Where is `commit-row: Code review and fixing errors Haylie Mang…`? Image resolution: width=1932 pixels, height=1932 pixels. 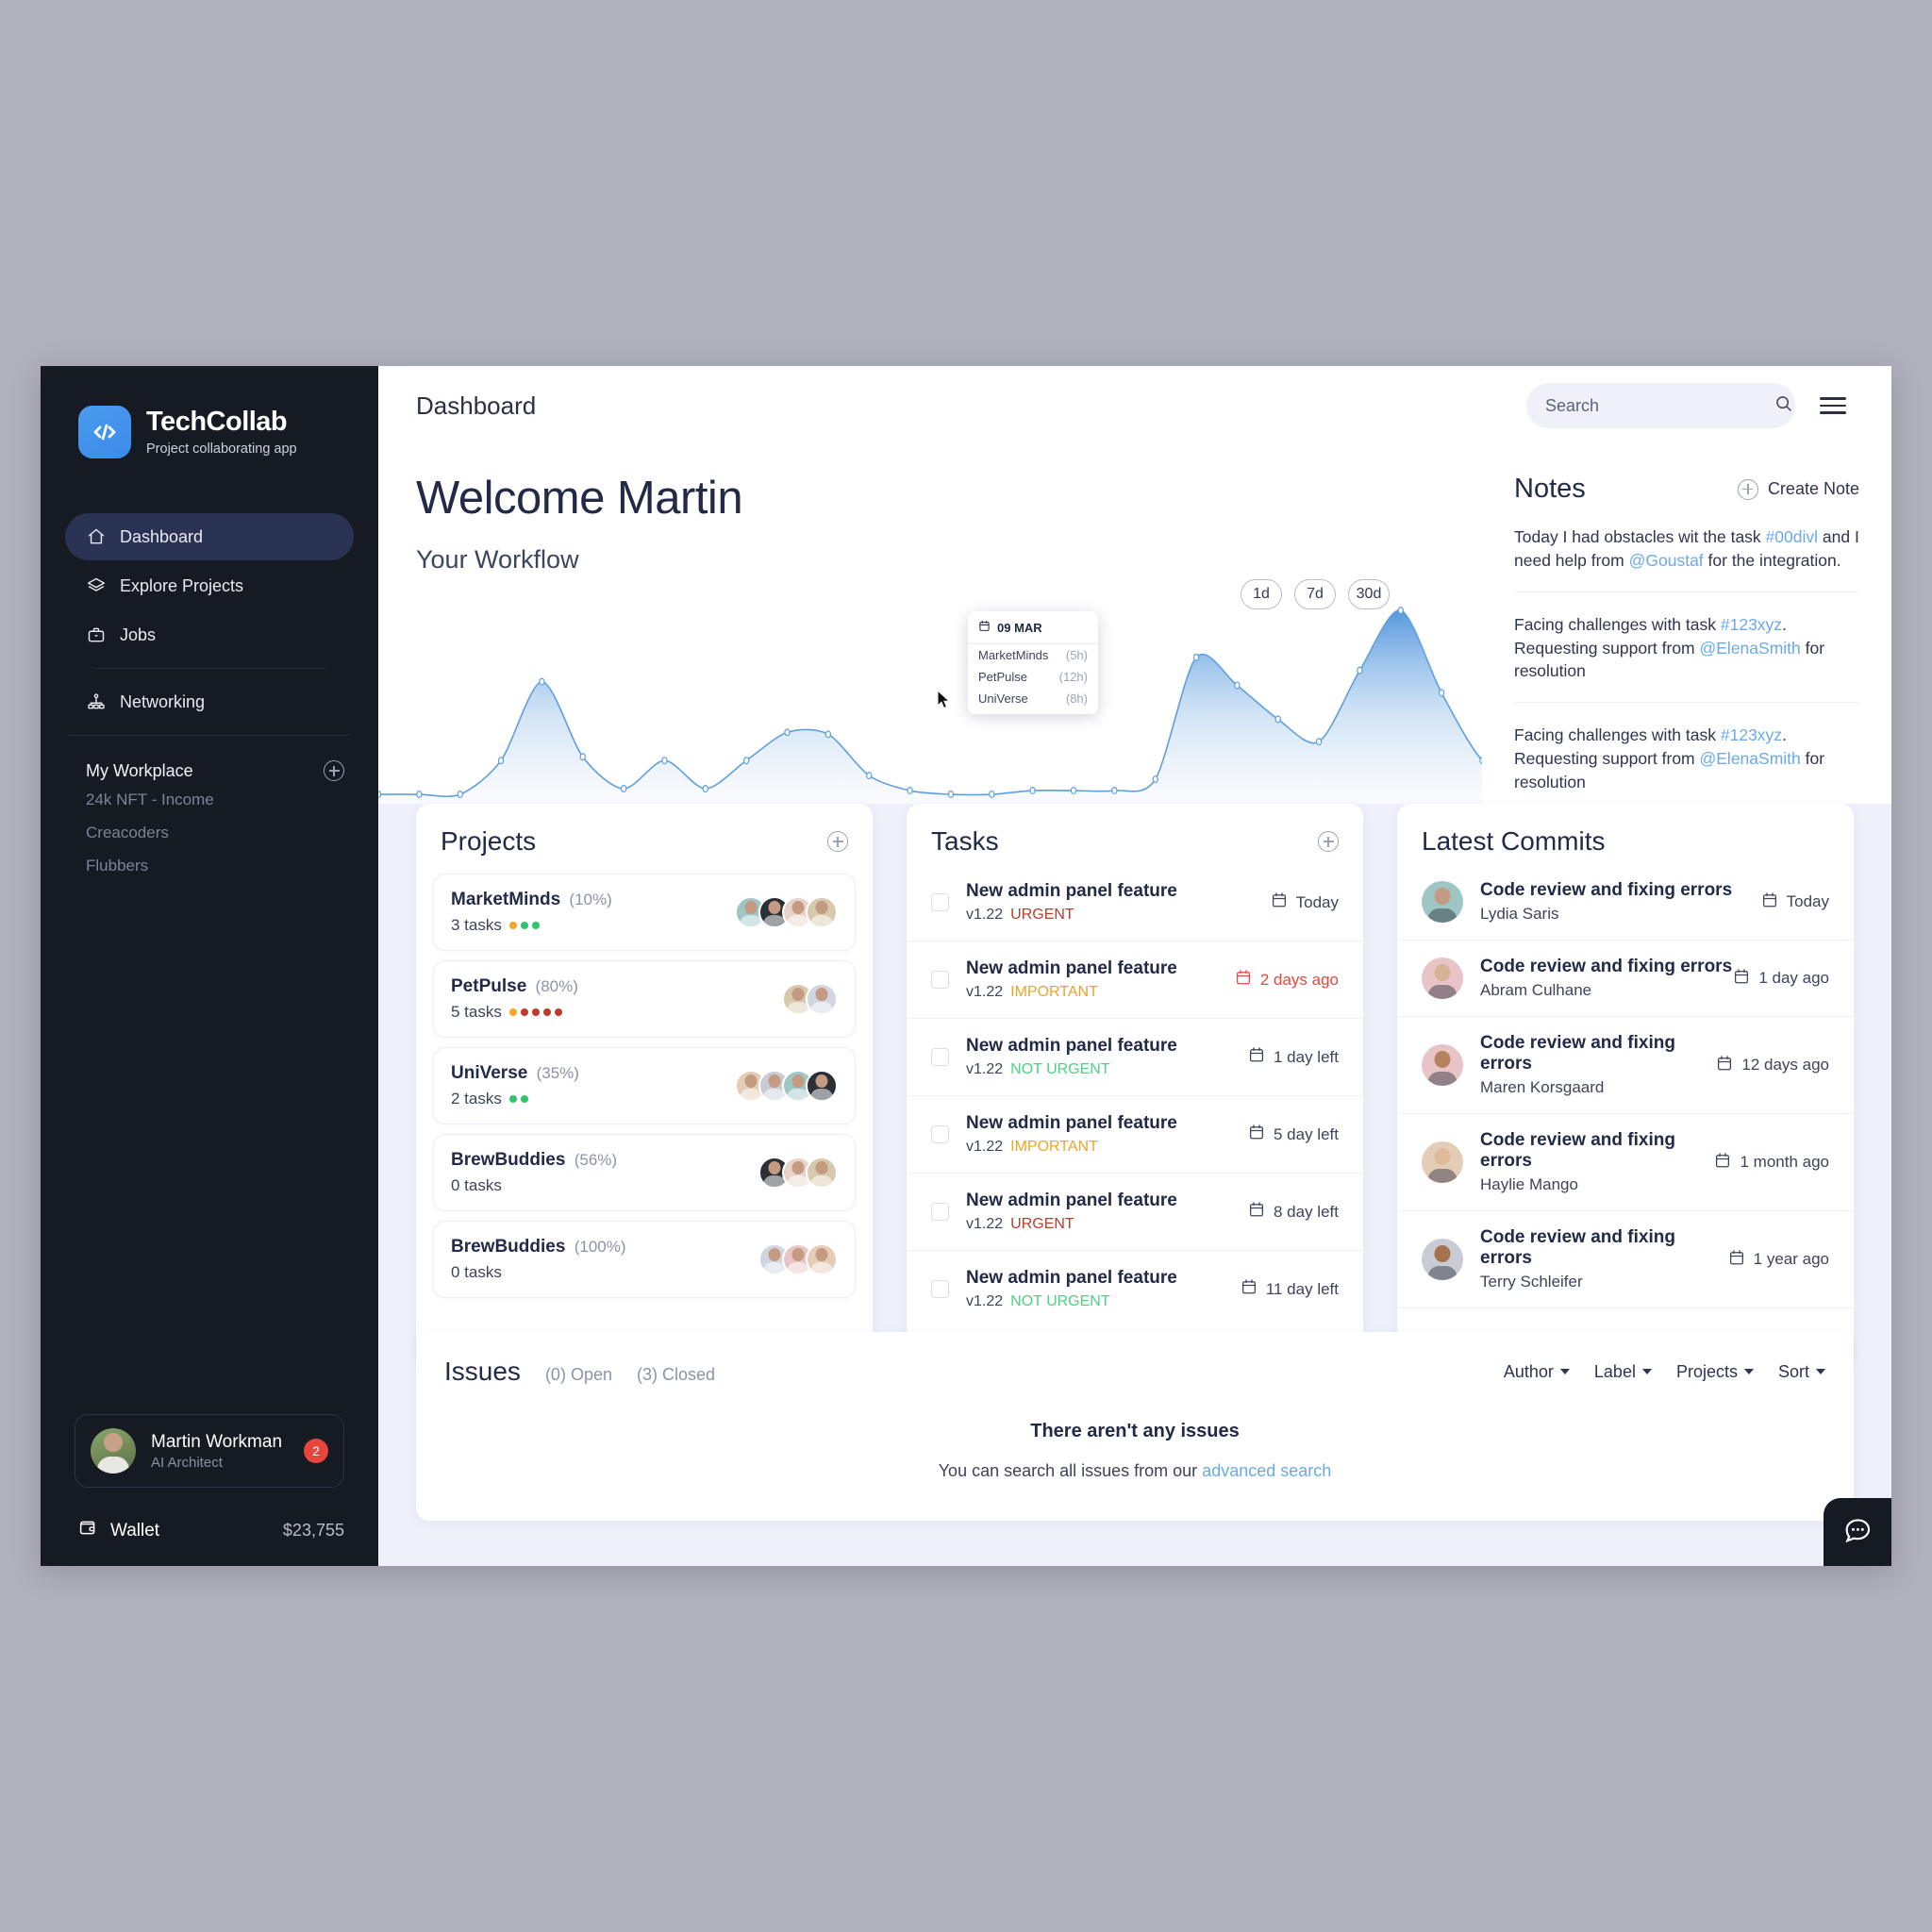
commit-row: Code review and fixing errors Haylie Mang… is located at coordinates (1625, 1162).